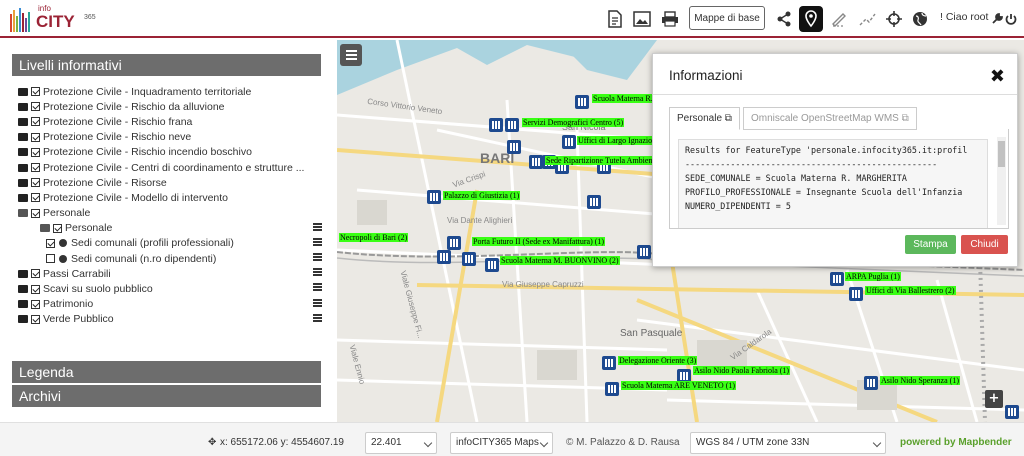 The image size is (1024, 456). What do you see at coordinates (168, 258) in the screenshot?
I see `layer-item: Sedi comunali (n.ro dipendenti)` at bounding box center [168, 258].